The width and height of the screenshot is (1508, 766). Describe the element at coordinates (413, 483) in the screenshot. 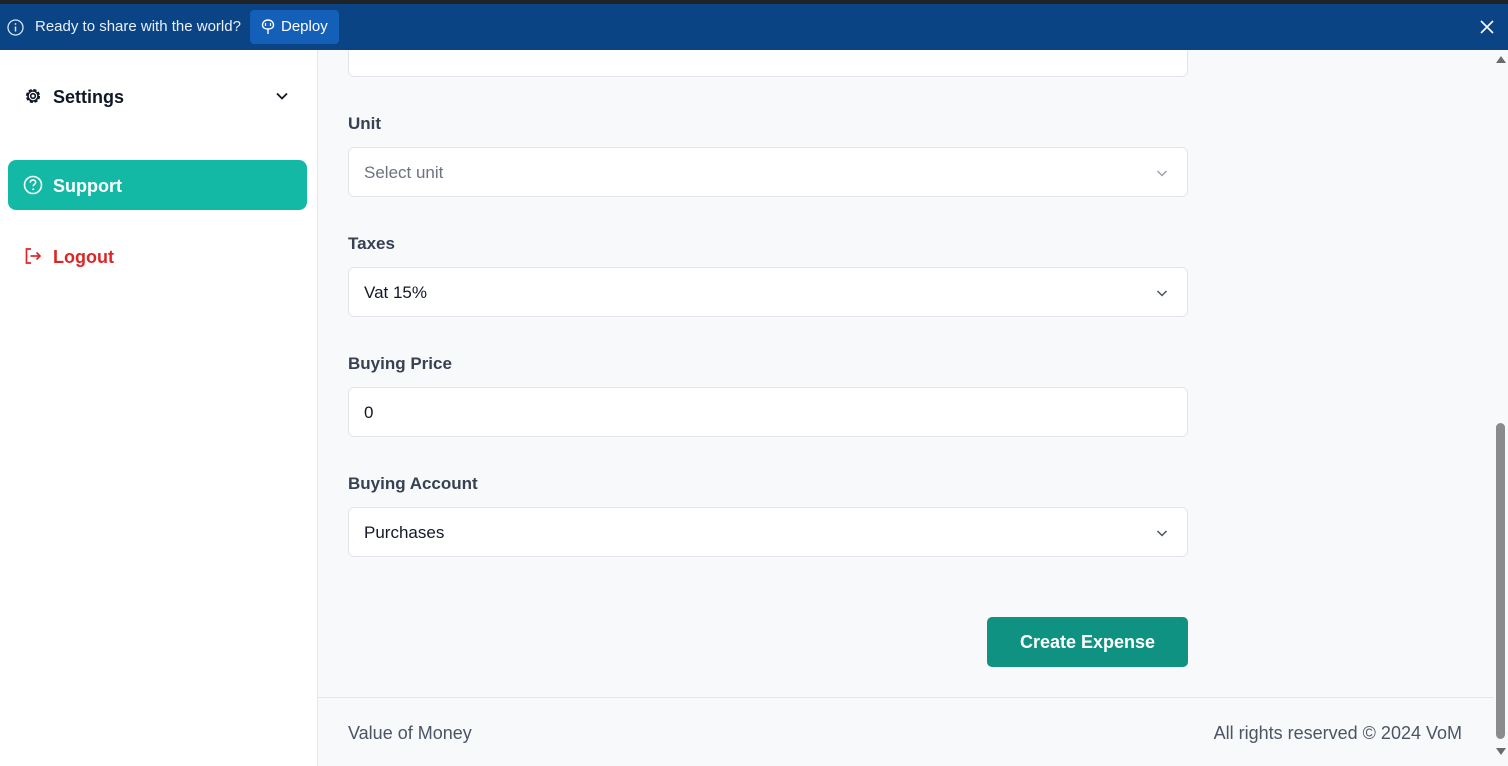

I see `buying-account-label: Buying Account` at that location.